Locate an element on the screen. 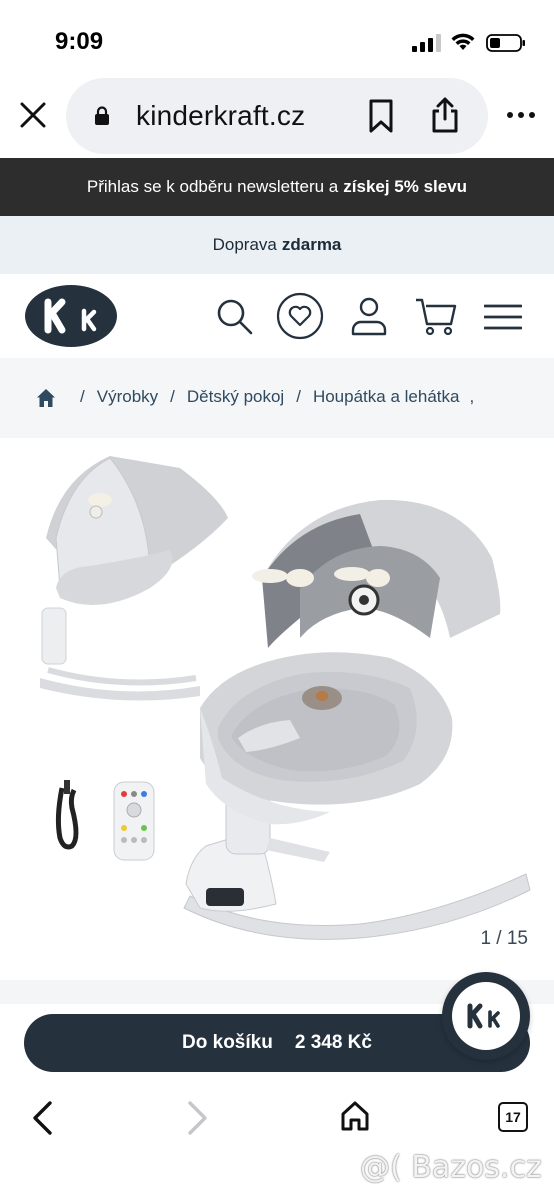  user-icon is located at coordinates (369, 316).